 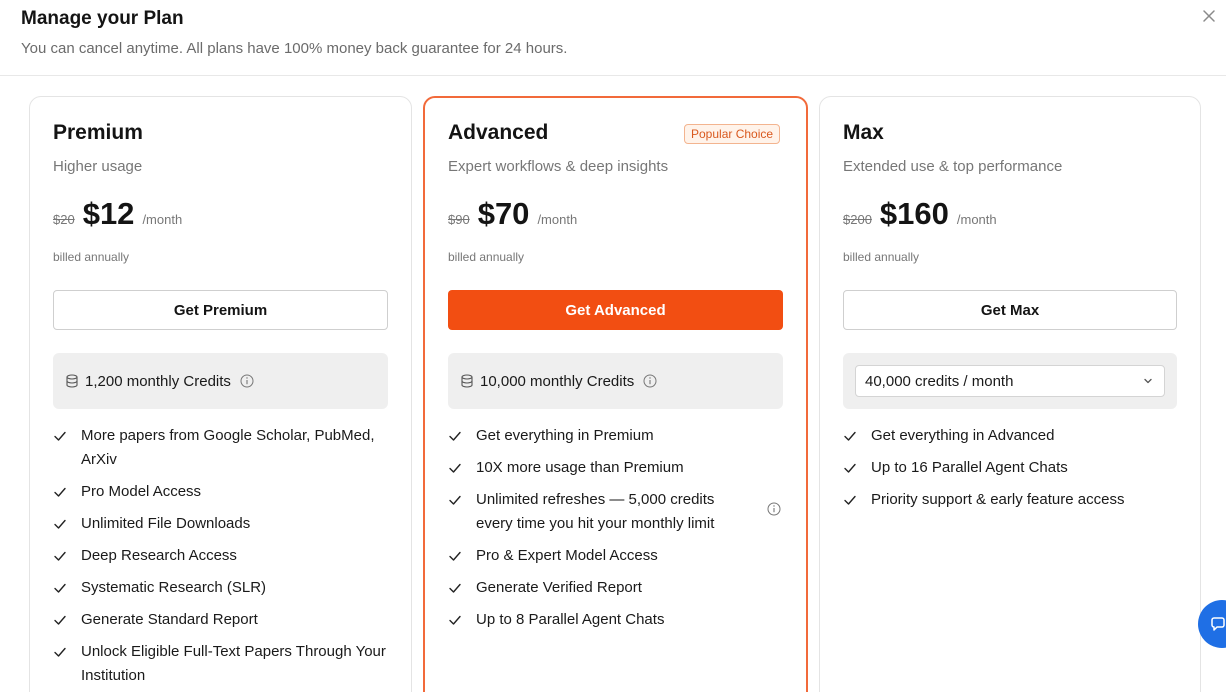 I want to click on credits-box: 10,000 monthly Credits, so click(x=615, y=381).